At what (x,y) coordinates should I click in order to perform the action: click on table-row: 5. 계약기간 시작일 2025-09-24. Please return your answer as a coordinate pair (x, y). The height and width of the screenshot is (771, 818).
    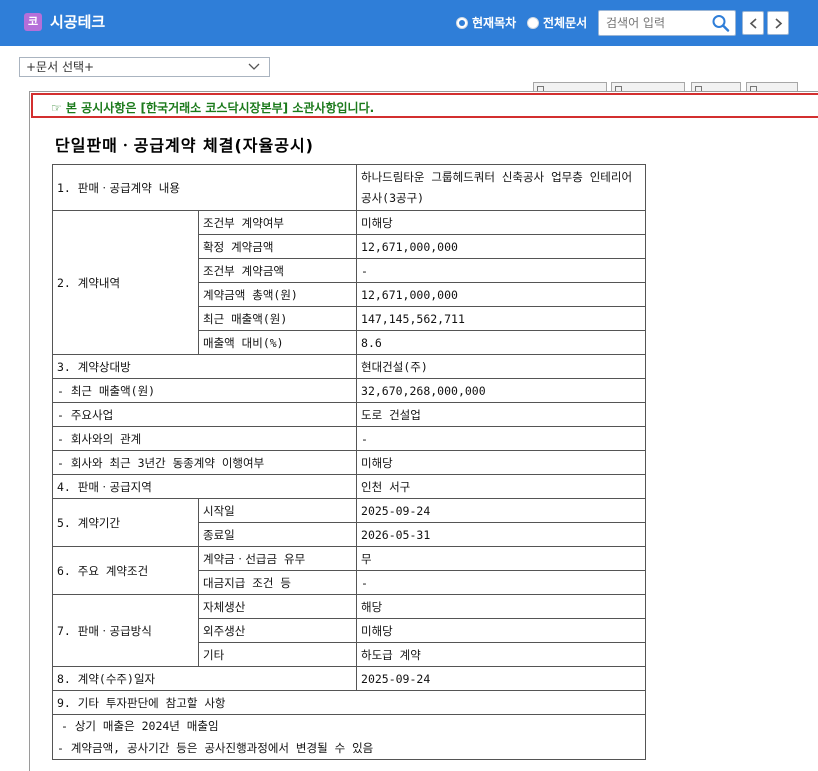
    Looking at the image, I should click on (349, 522).